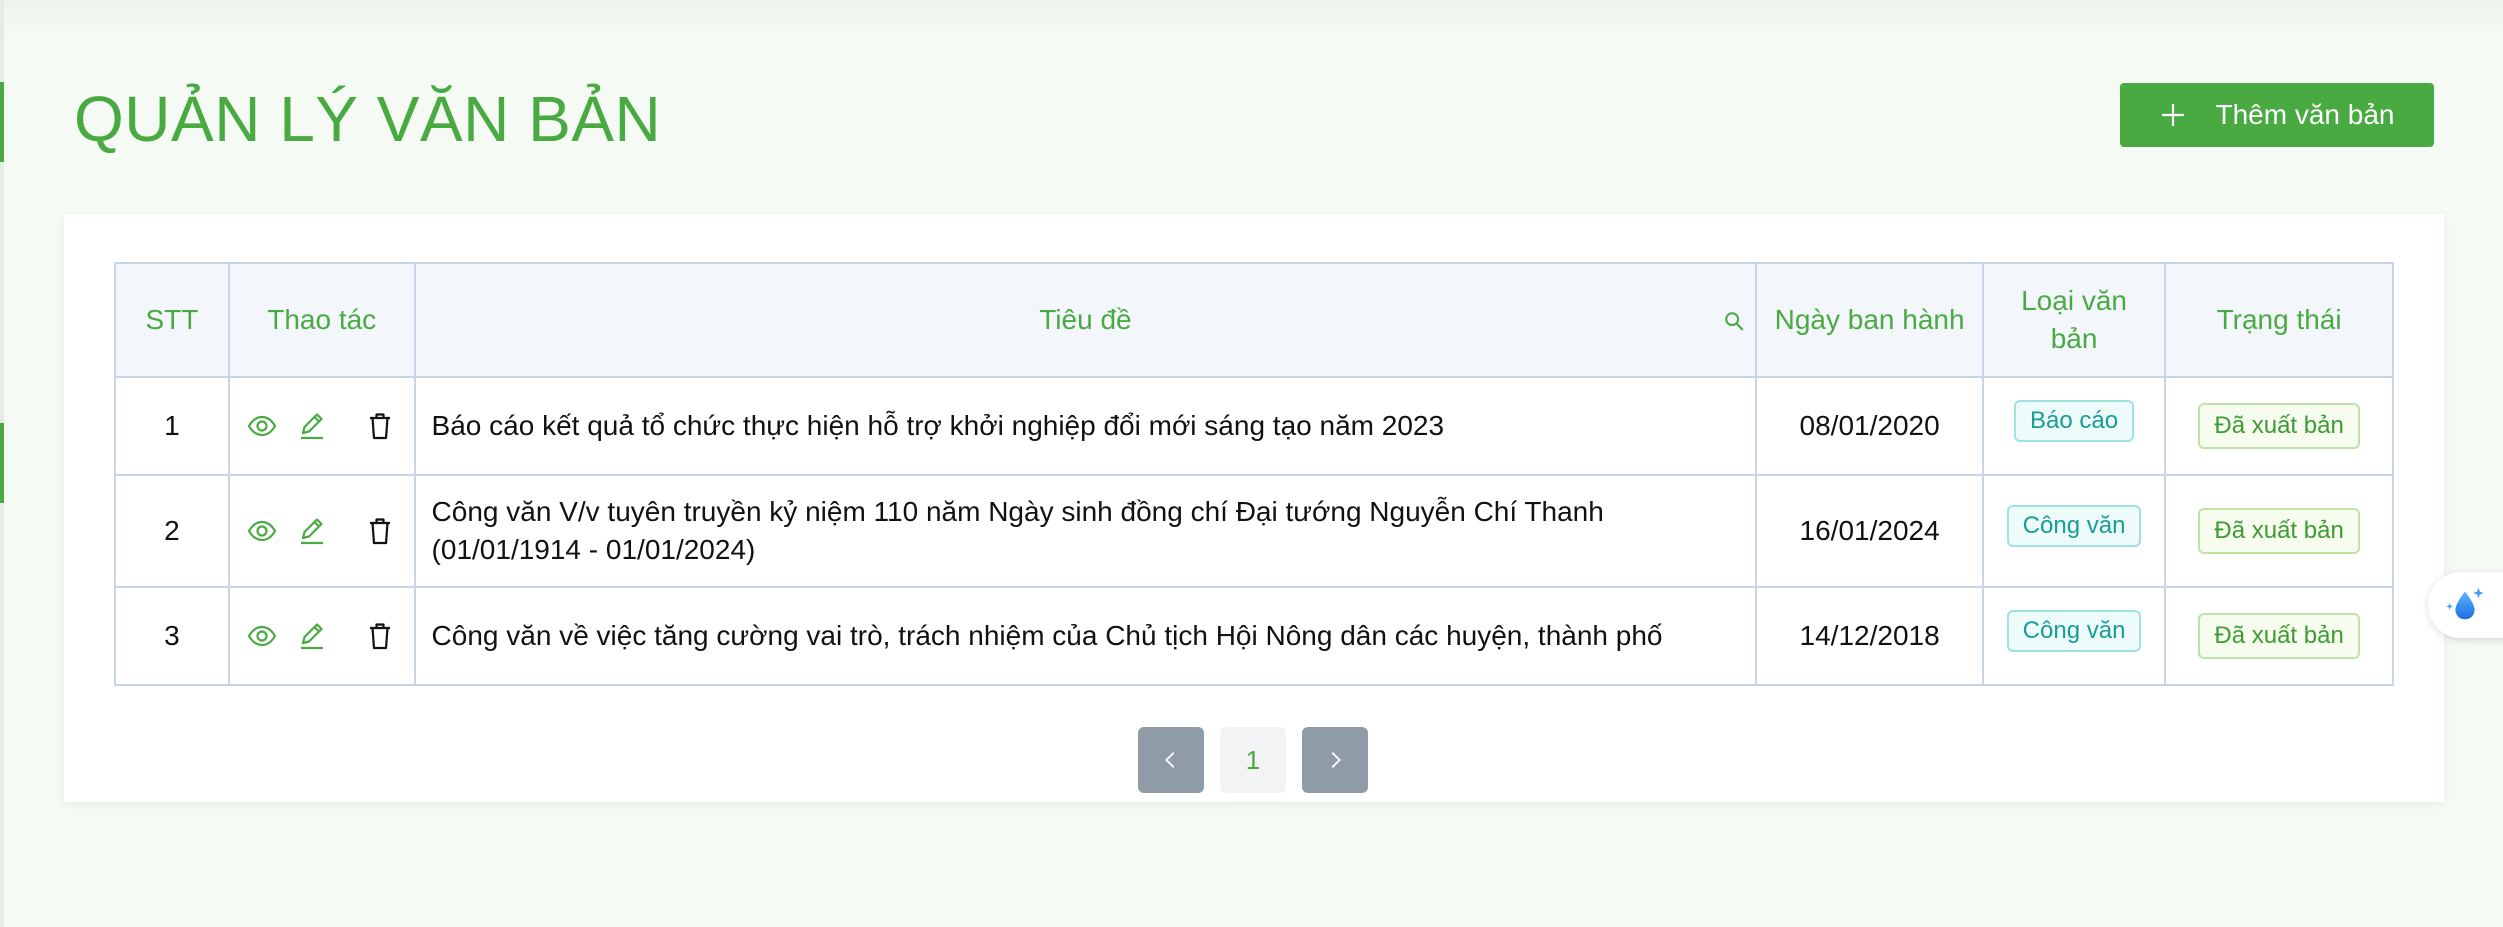 The image size is (2503, 927). Describe the element at coordinates (1869, 426) in the screenshot. I see `row-date: 08/01/2020` at that location.